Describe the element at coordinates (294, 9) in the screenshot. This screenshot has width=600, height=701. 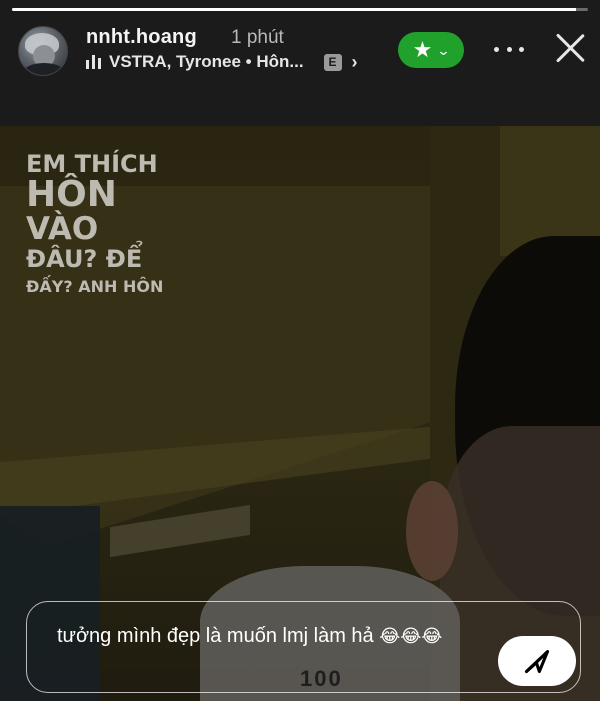
I see `story-progress-fill` at that location.